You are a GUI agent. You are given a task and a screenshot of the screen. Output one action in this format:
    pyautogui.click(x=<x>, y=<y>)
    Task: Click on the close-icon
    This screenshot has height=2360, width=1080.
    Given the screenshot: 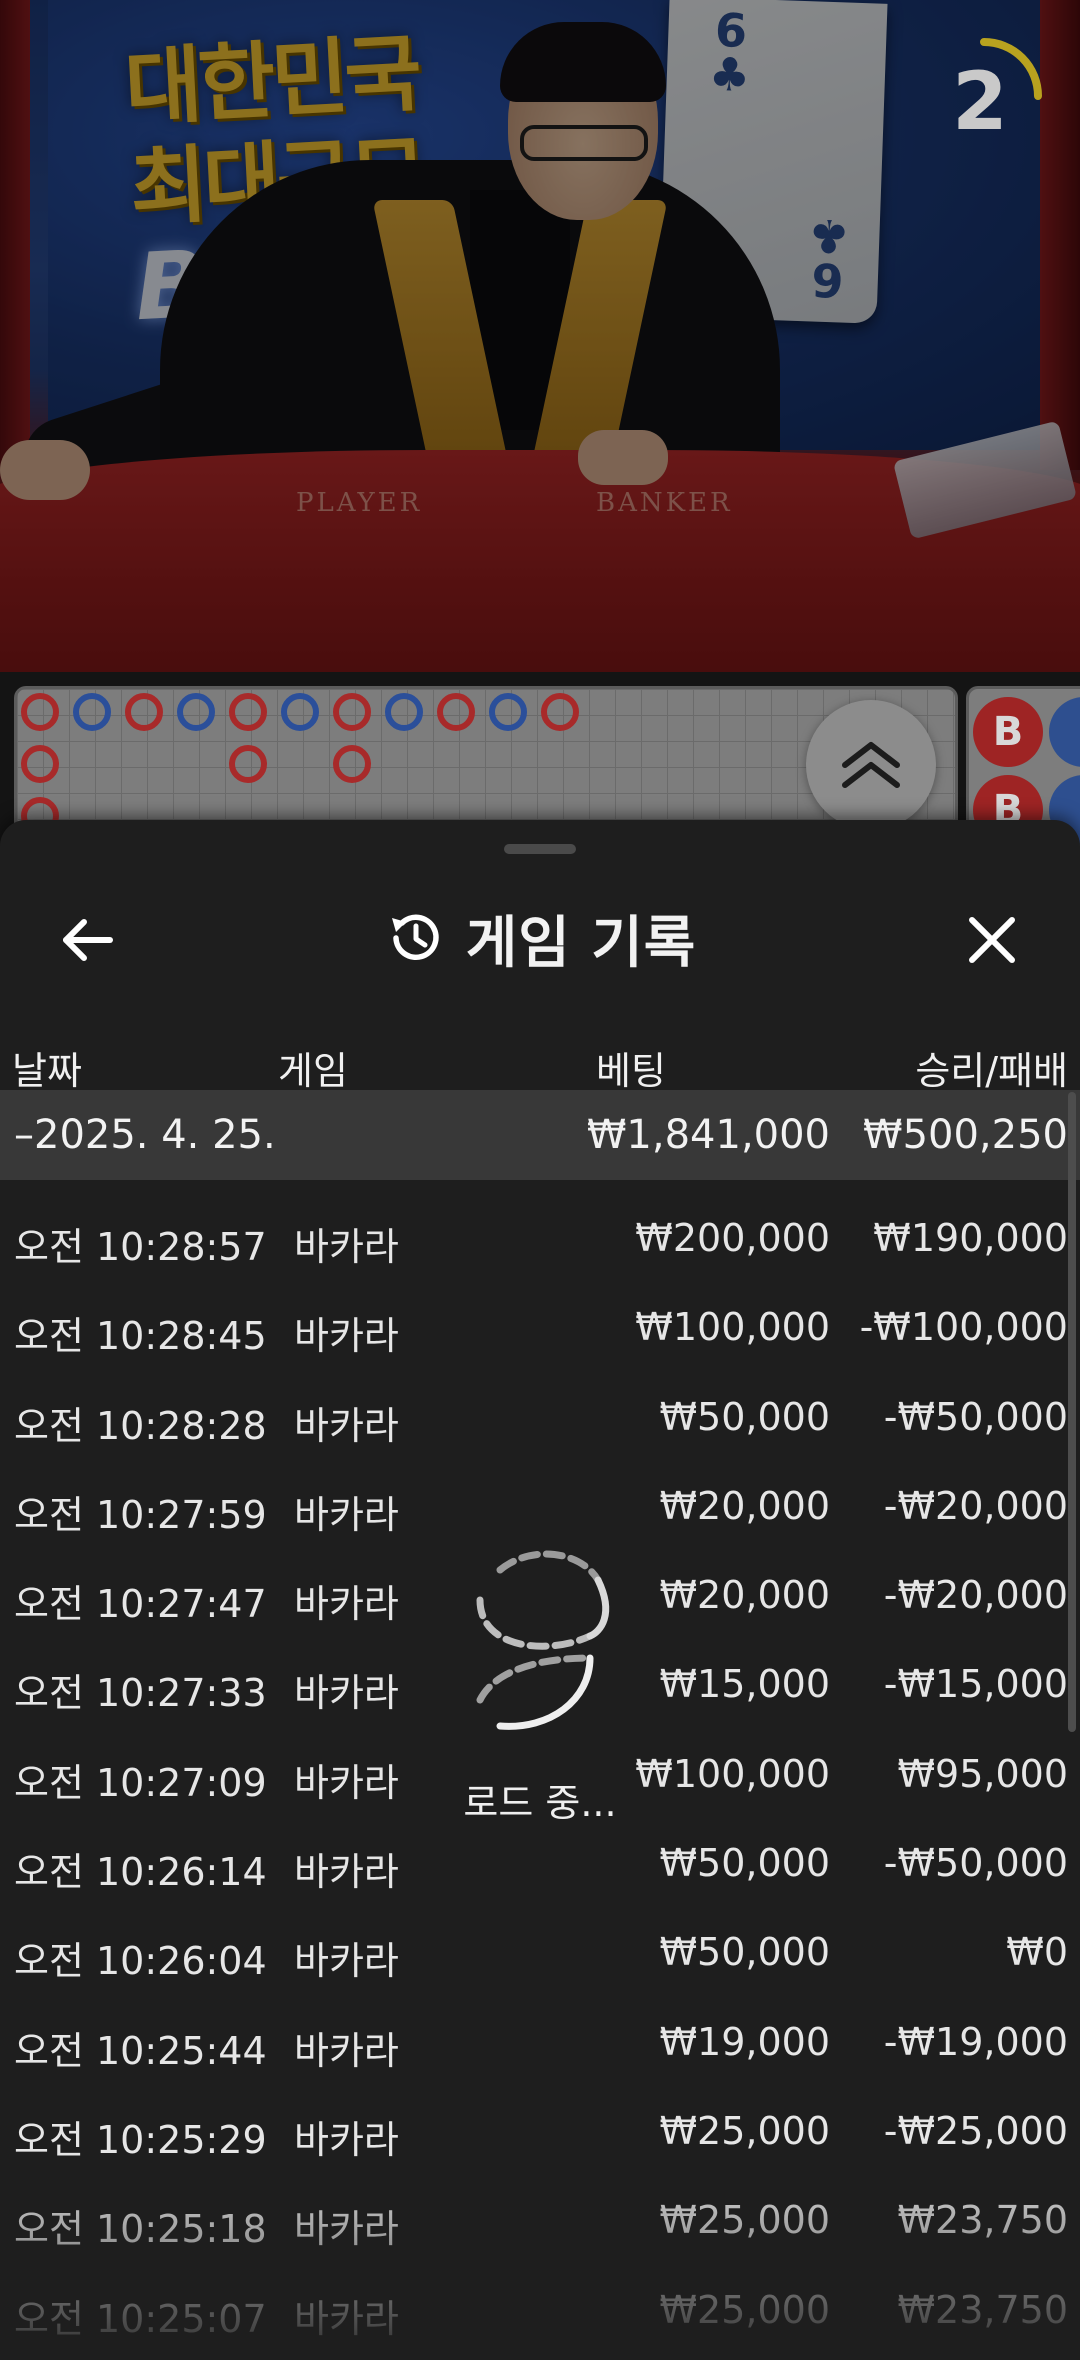 What is the action you would take?
    pyautogui.click(x=992, y=940)
    